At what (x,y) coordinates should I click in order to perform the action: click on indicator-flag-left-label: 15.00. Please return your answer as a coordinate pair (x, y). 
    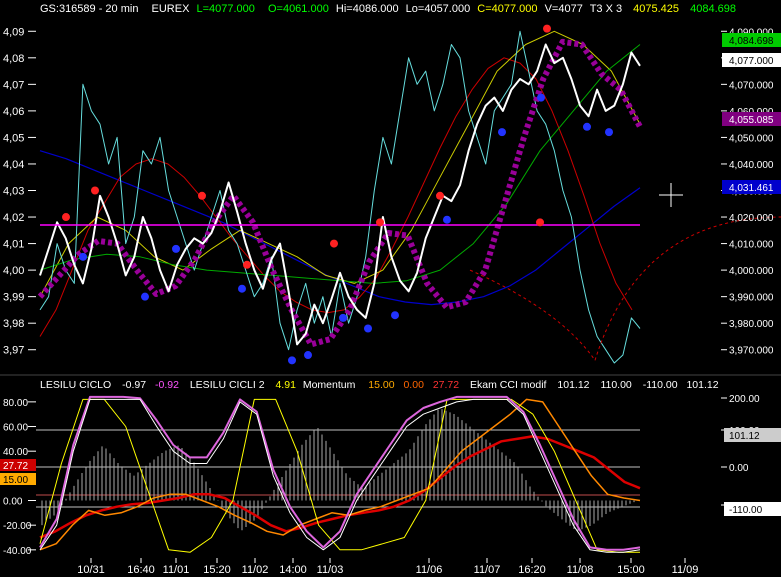
    Looking at the image, I should click on (15, 480).